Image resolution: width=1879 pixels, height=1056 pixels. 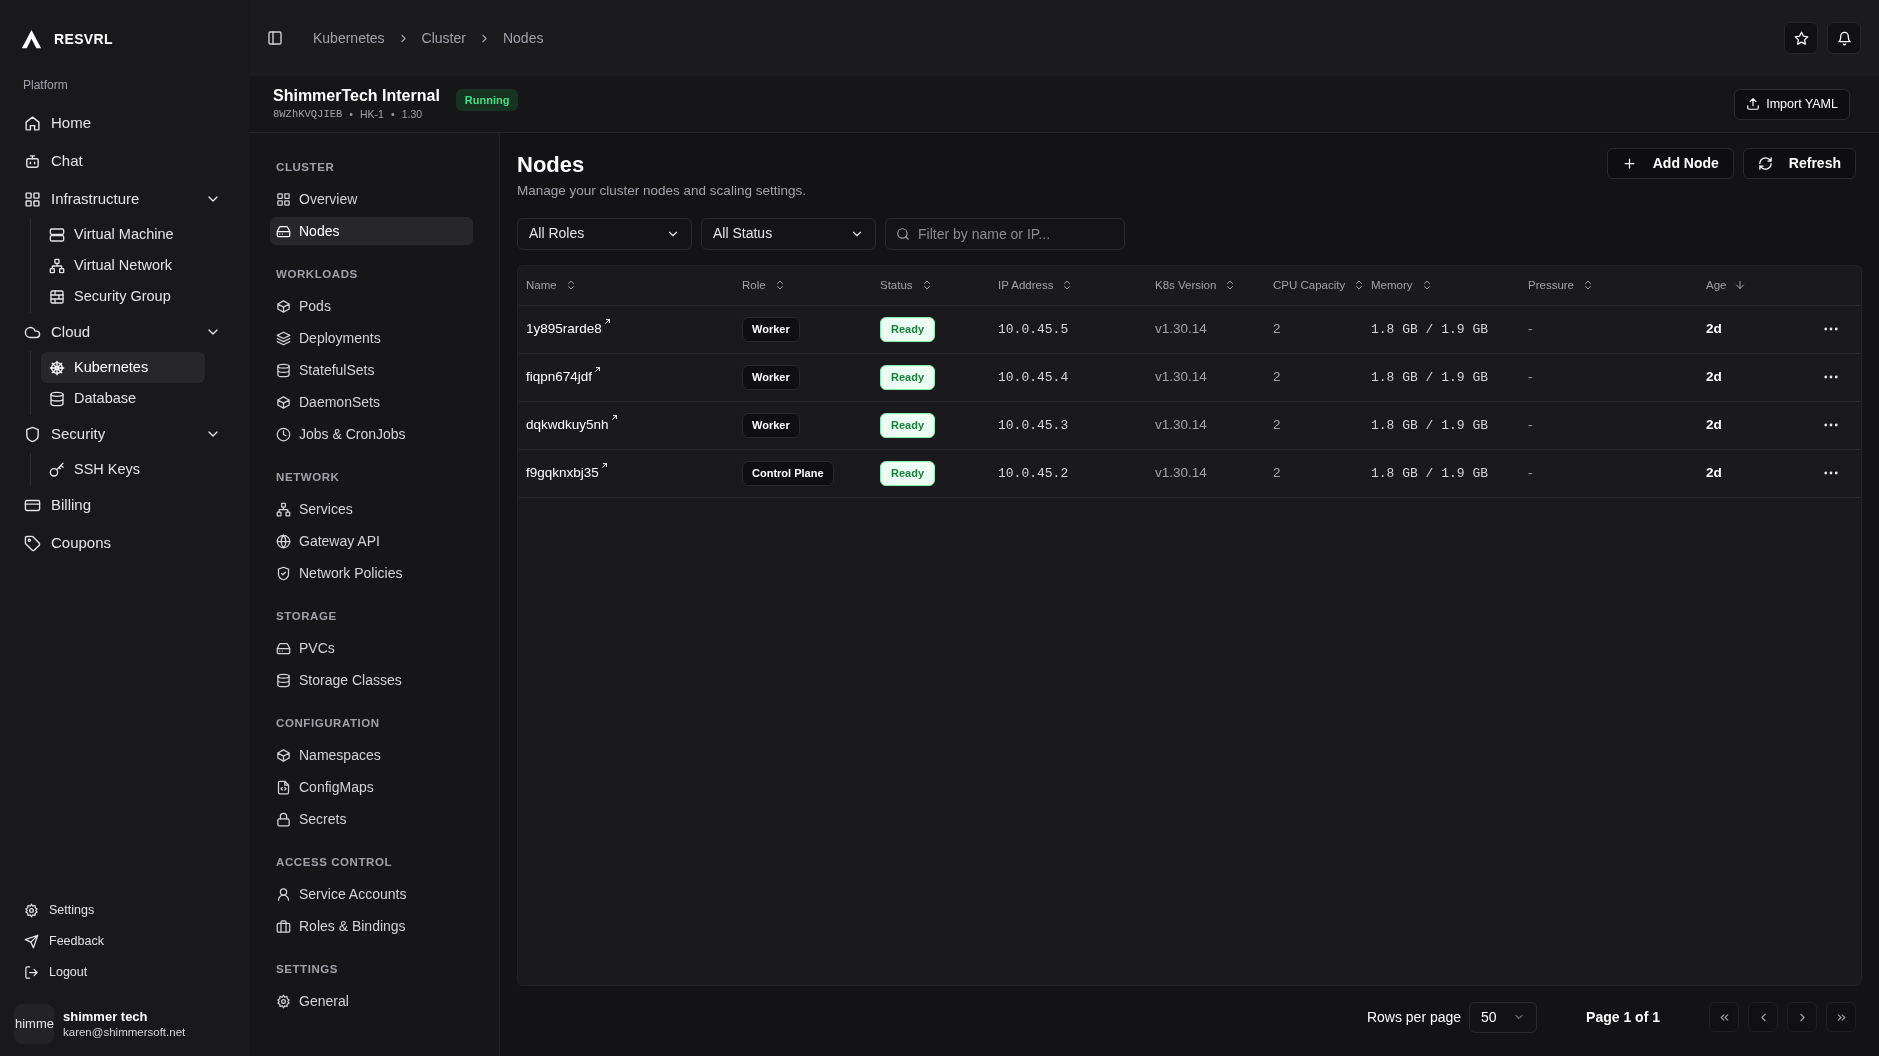 What do you see at coordinates (634, 285) in the screenshot?
I see `column-header: Name` at bounding box center [634, 285].